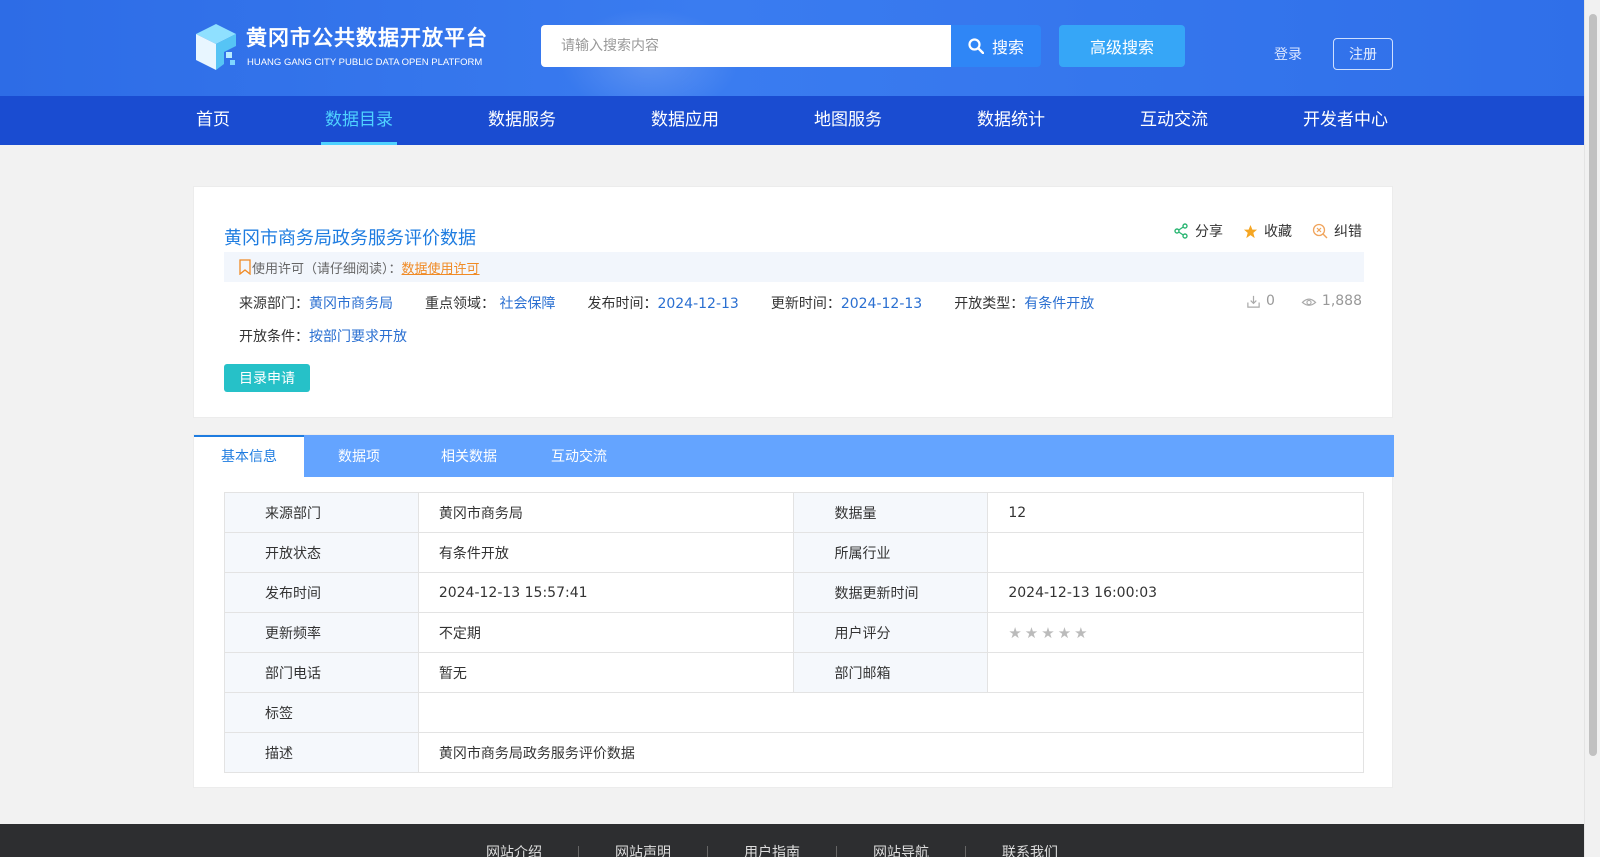 The height and width of the screenshot is (857, 1600). I want to click on table-row: 标签, so click(794, 712).